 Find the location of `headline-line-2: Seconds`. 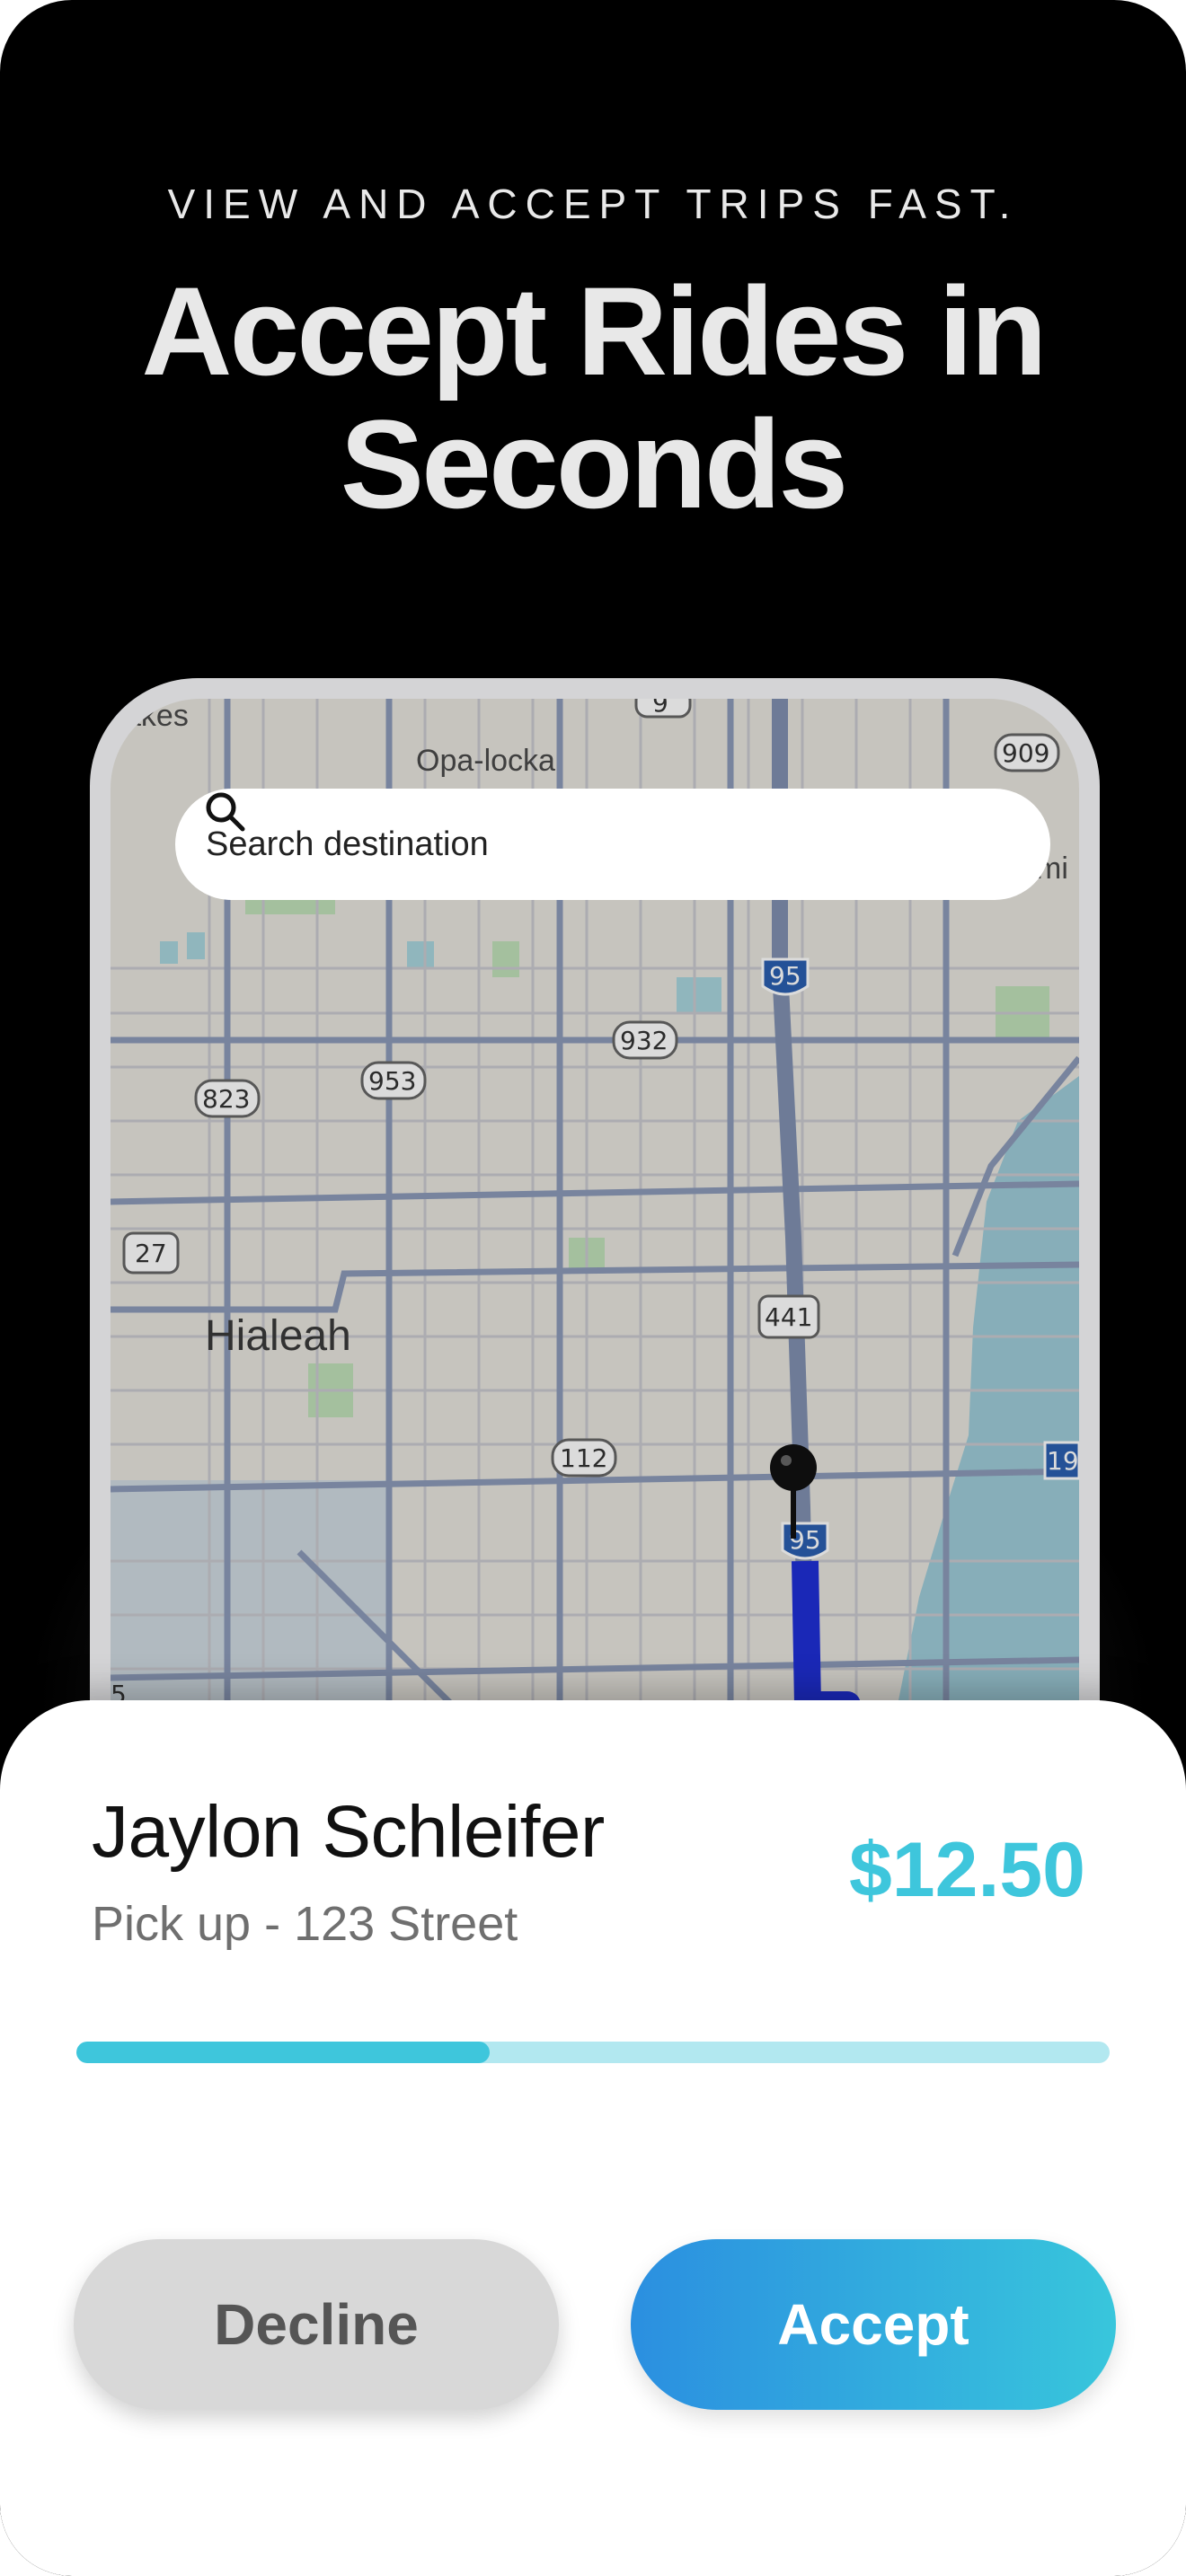

headline-line-2: Seconds is located at coordinates (594, 463).